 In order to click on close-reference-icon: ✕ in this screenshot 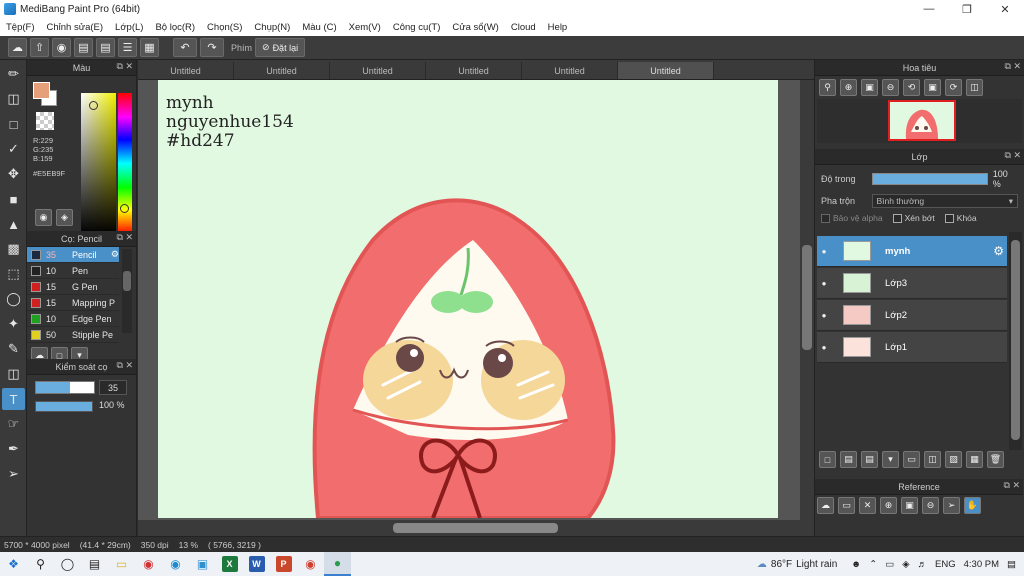, I will do `click(867, 505)`.